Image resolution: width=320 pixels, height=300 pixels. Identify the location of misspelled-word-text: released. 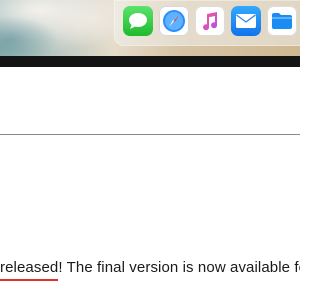
(29, 267).